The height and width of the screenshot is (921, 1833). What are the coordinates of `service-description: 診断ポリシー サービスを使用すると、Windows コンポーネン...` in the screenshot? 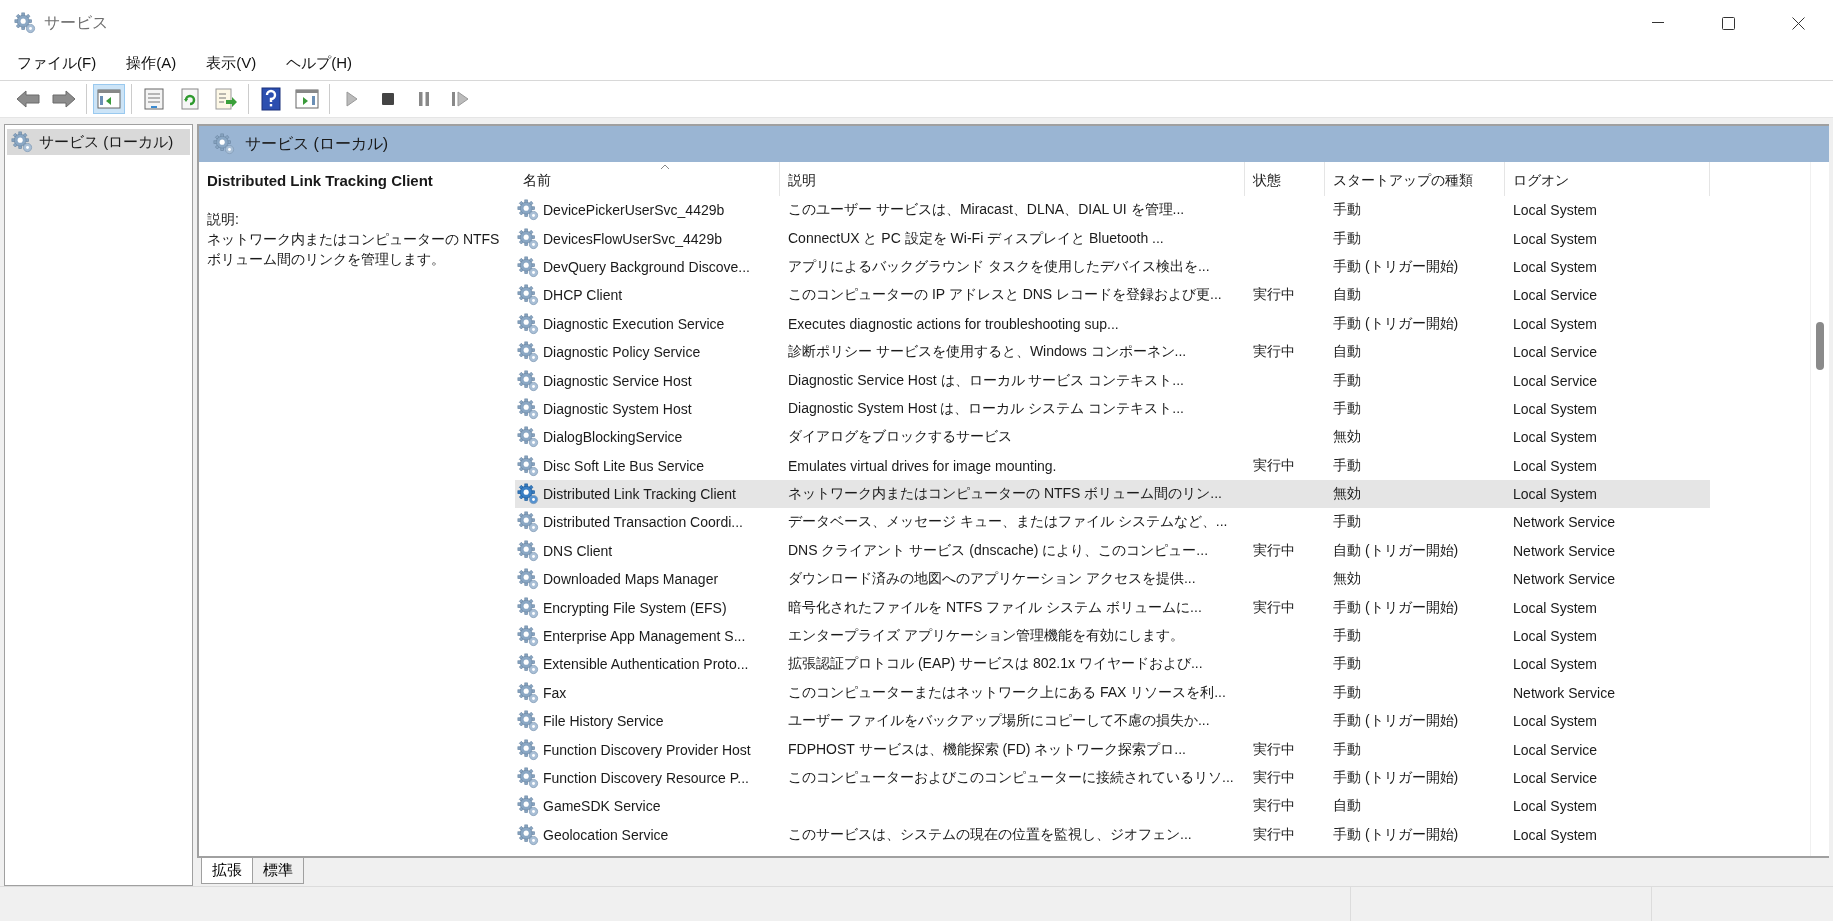 It's located at (987, 351).